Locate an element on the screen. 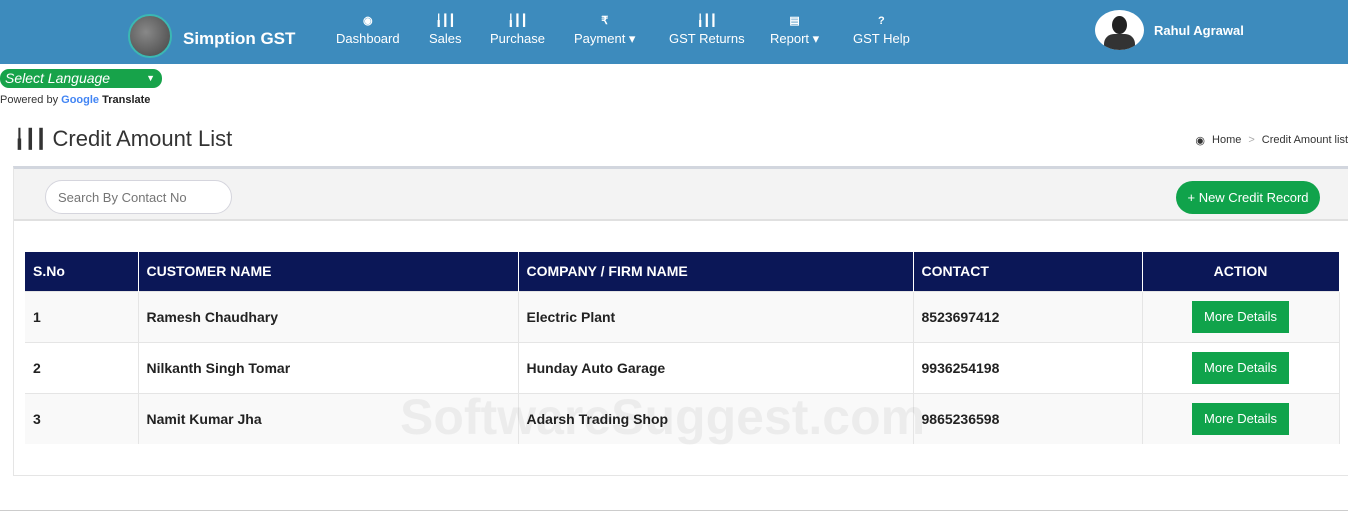  translate-link: Translate is located at coordinates (126, 100).